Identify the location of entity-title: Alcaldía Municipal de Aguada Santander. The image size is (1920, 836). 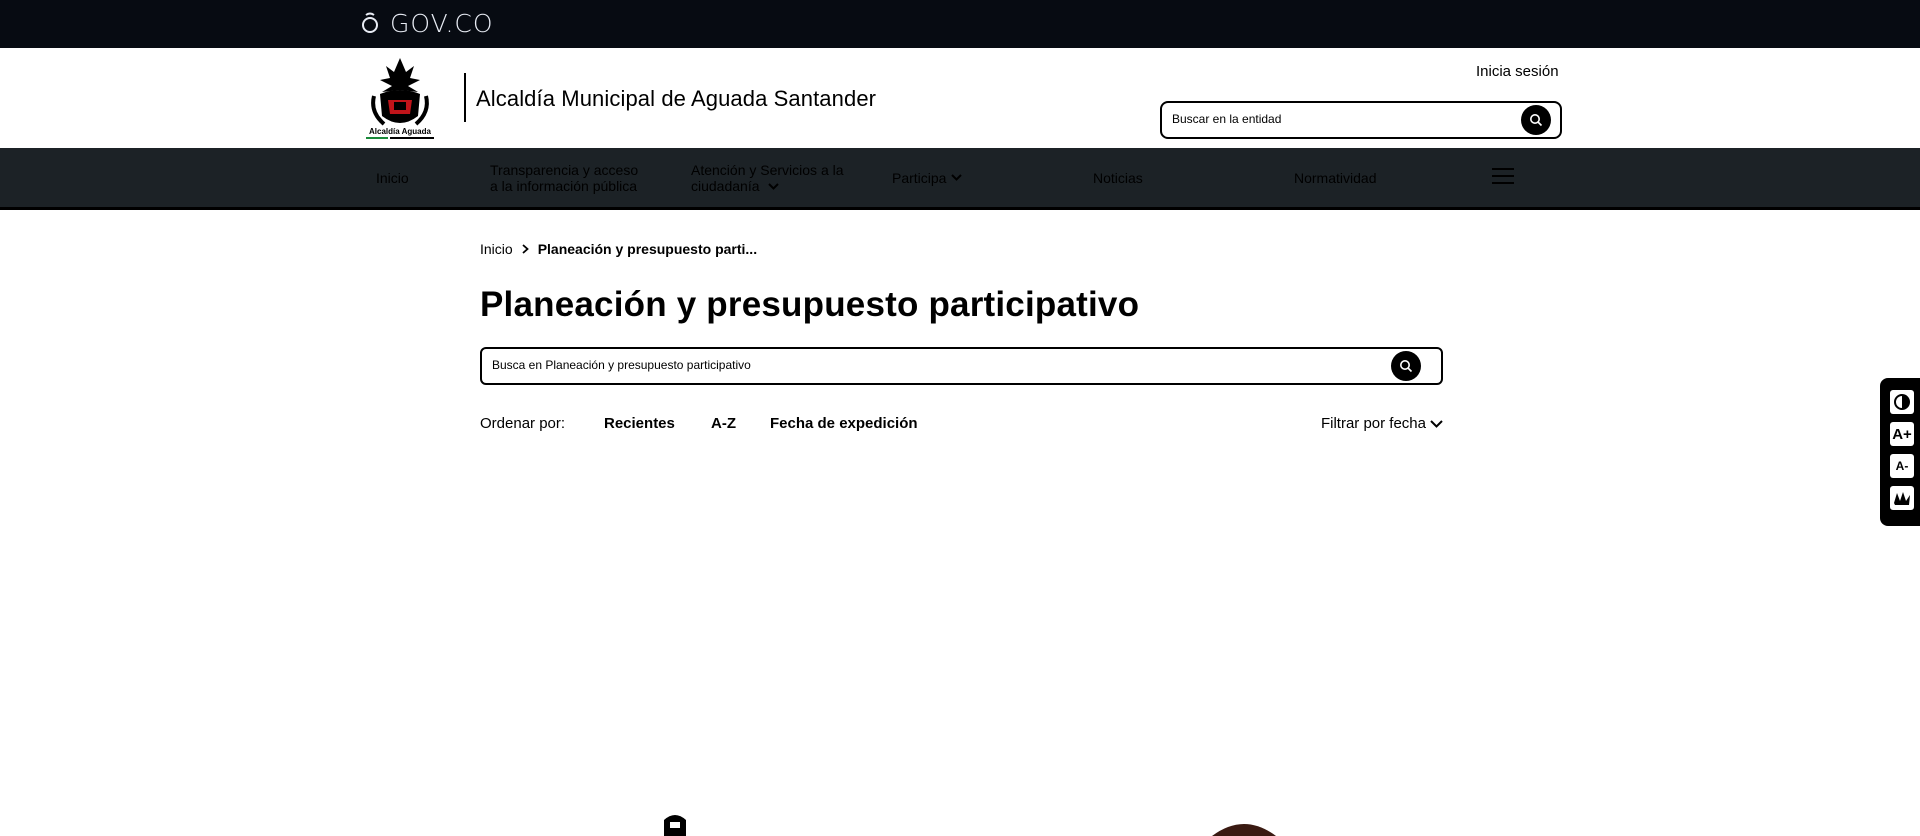
(676, 98).